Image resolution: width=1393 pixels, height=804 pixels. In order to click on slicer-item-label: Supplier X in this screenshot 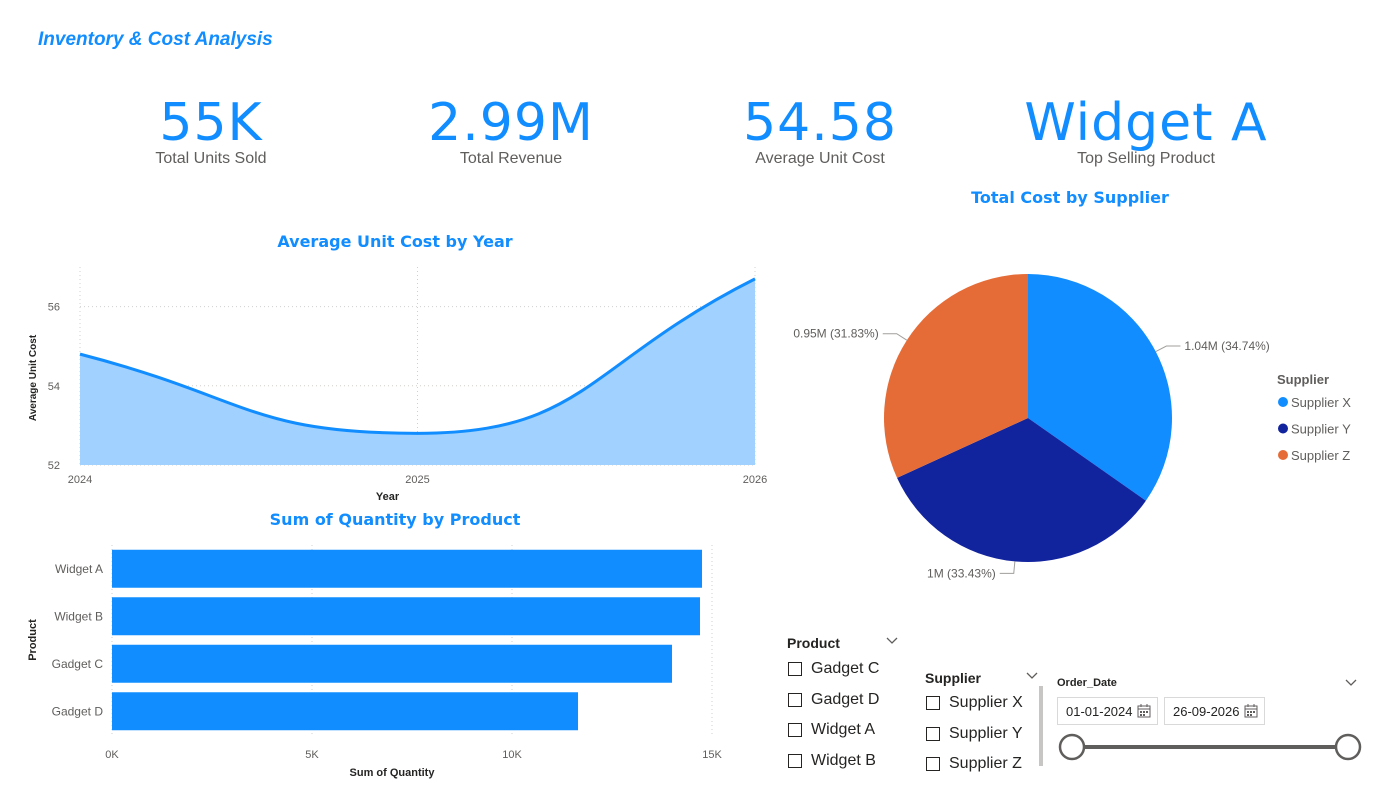, I will do `click(986, 702)`.